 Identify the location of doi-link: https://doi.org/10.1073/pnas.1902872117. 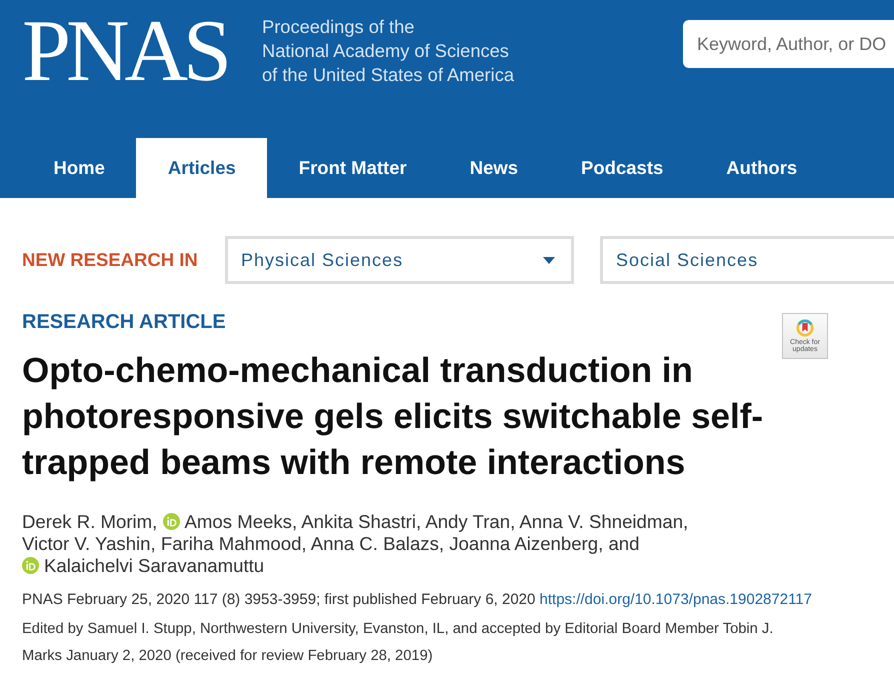
(676, 599).